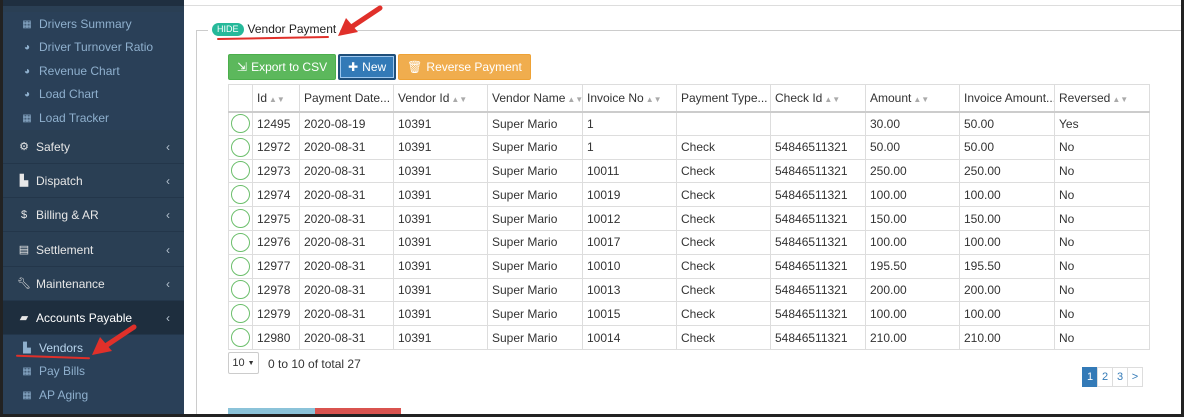 The width and height of the screenshot is (1184, 417). Describe the element at coordinates (346, 98) in the screenshot. I see `column-header: Payment Date...▲▼` at that location.